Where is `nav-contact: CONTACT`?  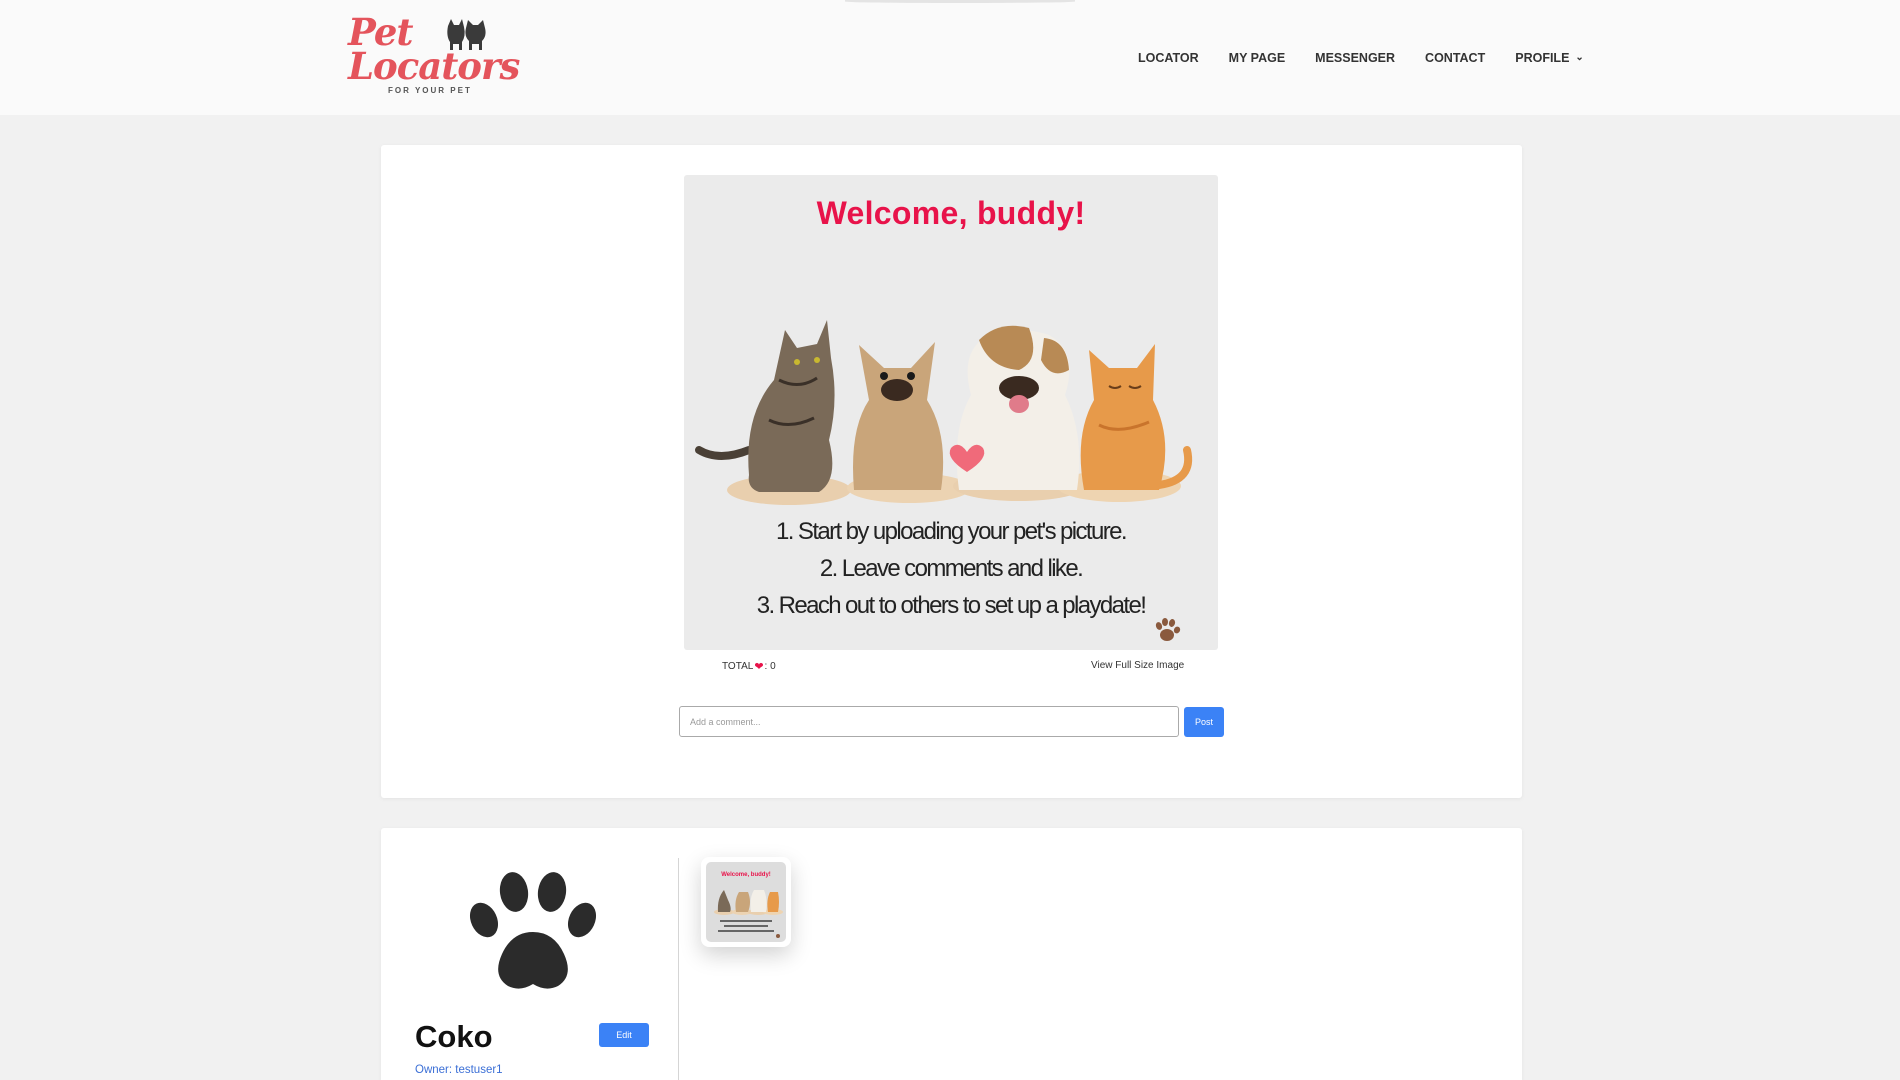
nav-contact: CONTACT is located at coordinates (1455, 58).